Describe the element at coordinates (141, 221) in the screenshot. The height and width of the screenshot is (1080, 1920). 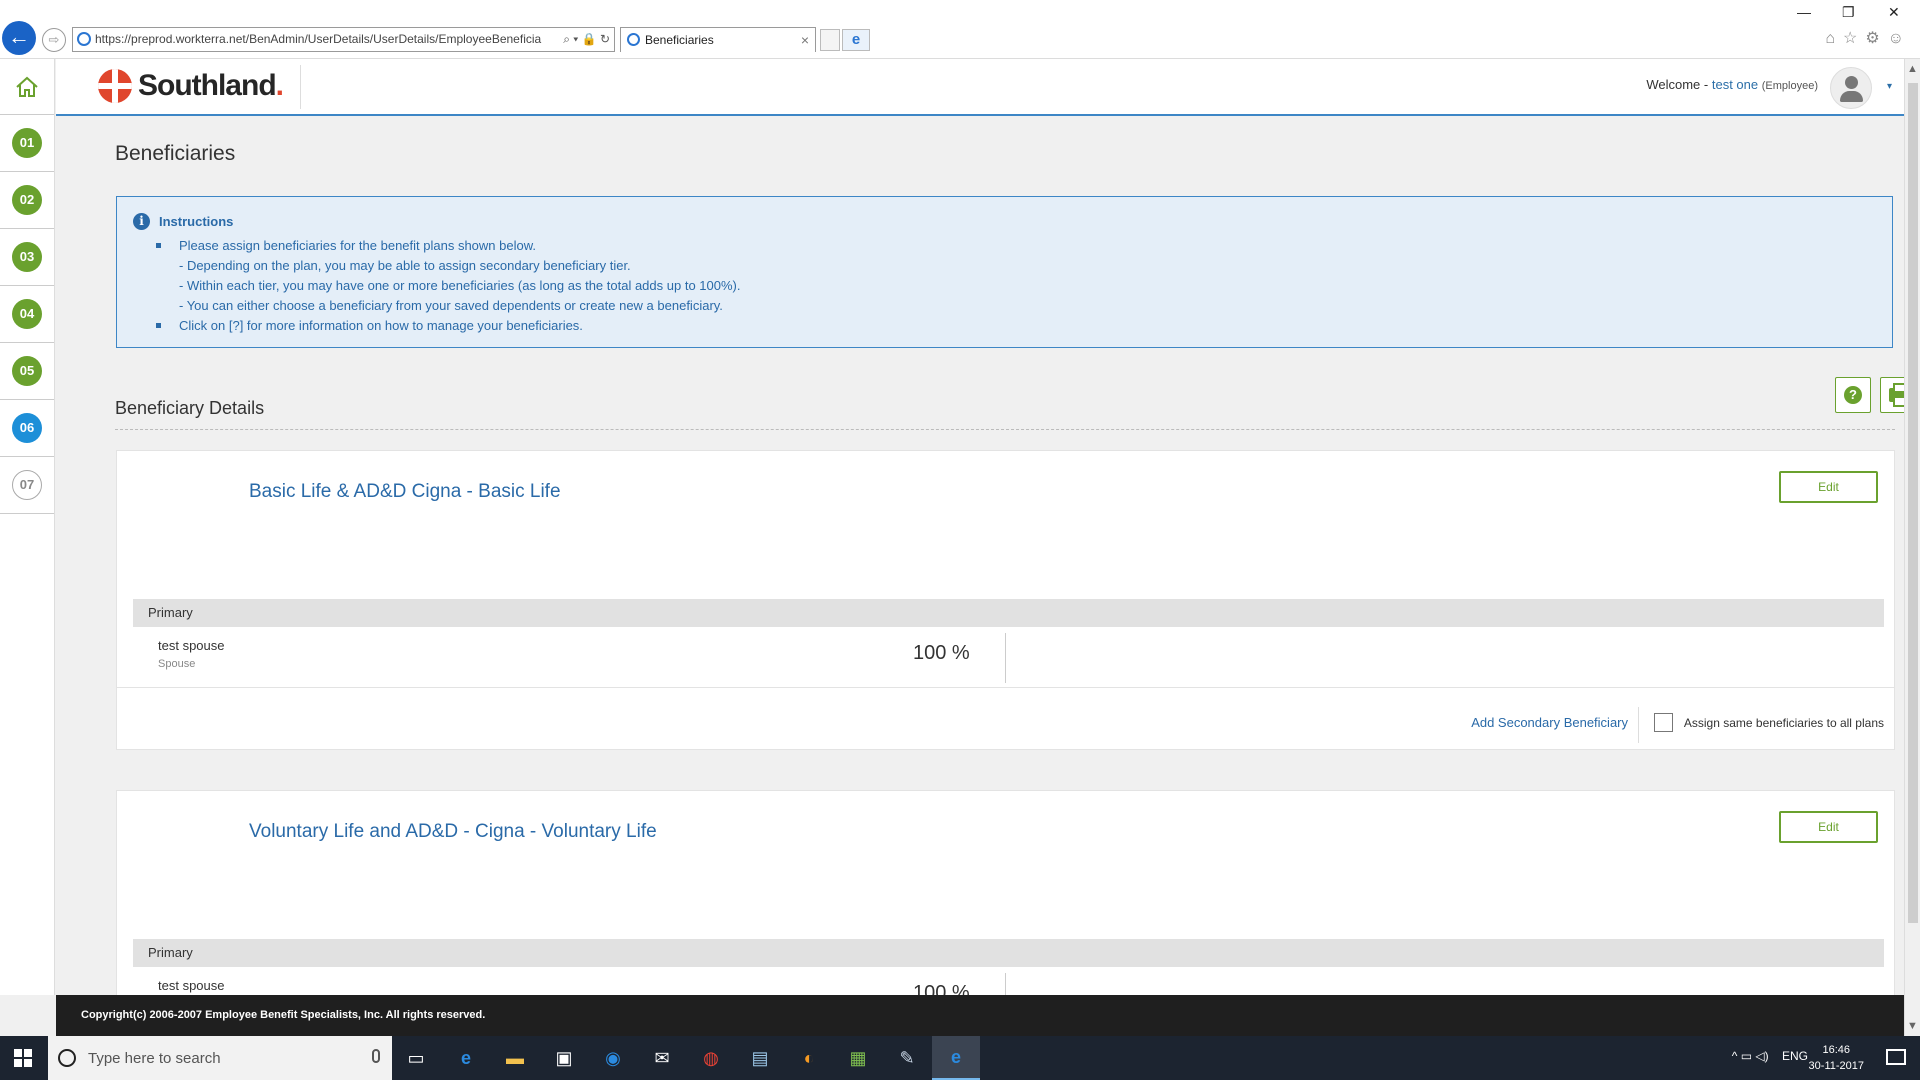
I see `info-icon: i` at that location.